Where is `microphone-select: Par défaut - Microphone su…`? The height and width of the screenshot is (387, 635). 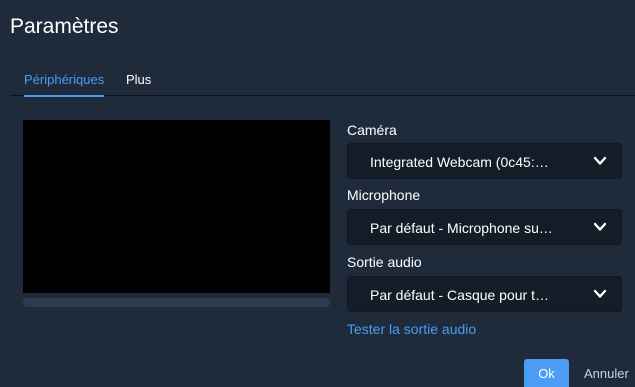 microphone-select: Par défaut - Microphone su… is located at coordinates (484, 227).